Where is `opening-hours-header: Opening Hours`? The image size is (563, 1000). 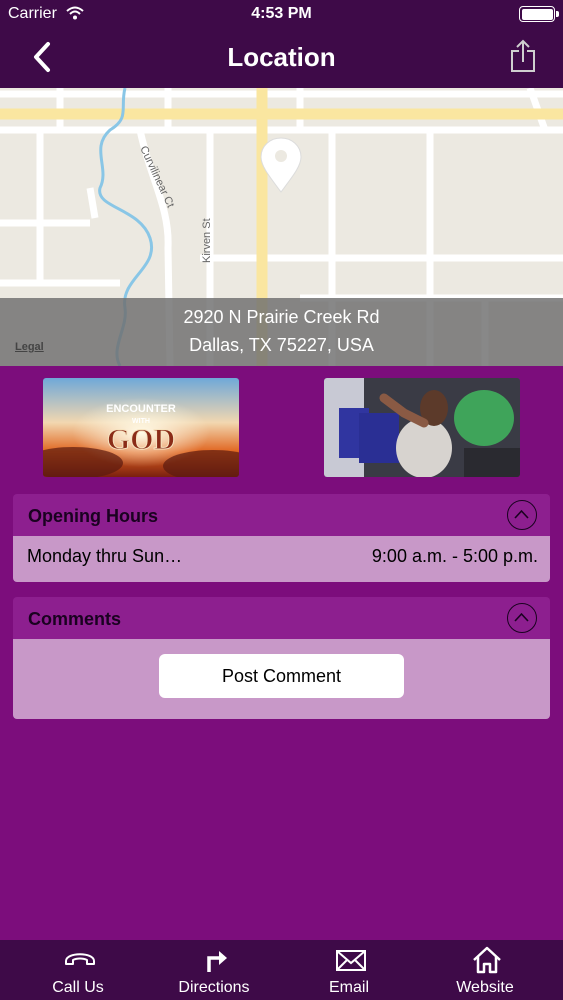
opening-hours-header: Opening Hours is located at coordinates (281, 515).